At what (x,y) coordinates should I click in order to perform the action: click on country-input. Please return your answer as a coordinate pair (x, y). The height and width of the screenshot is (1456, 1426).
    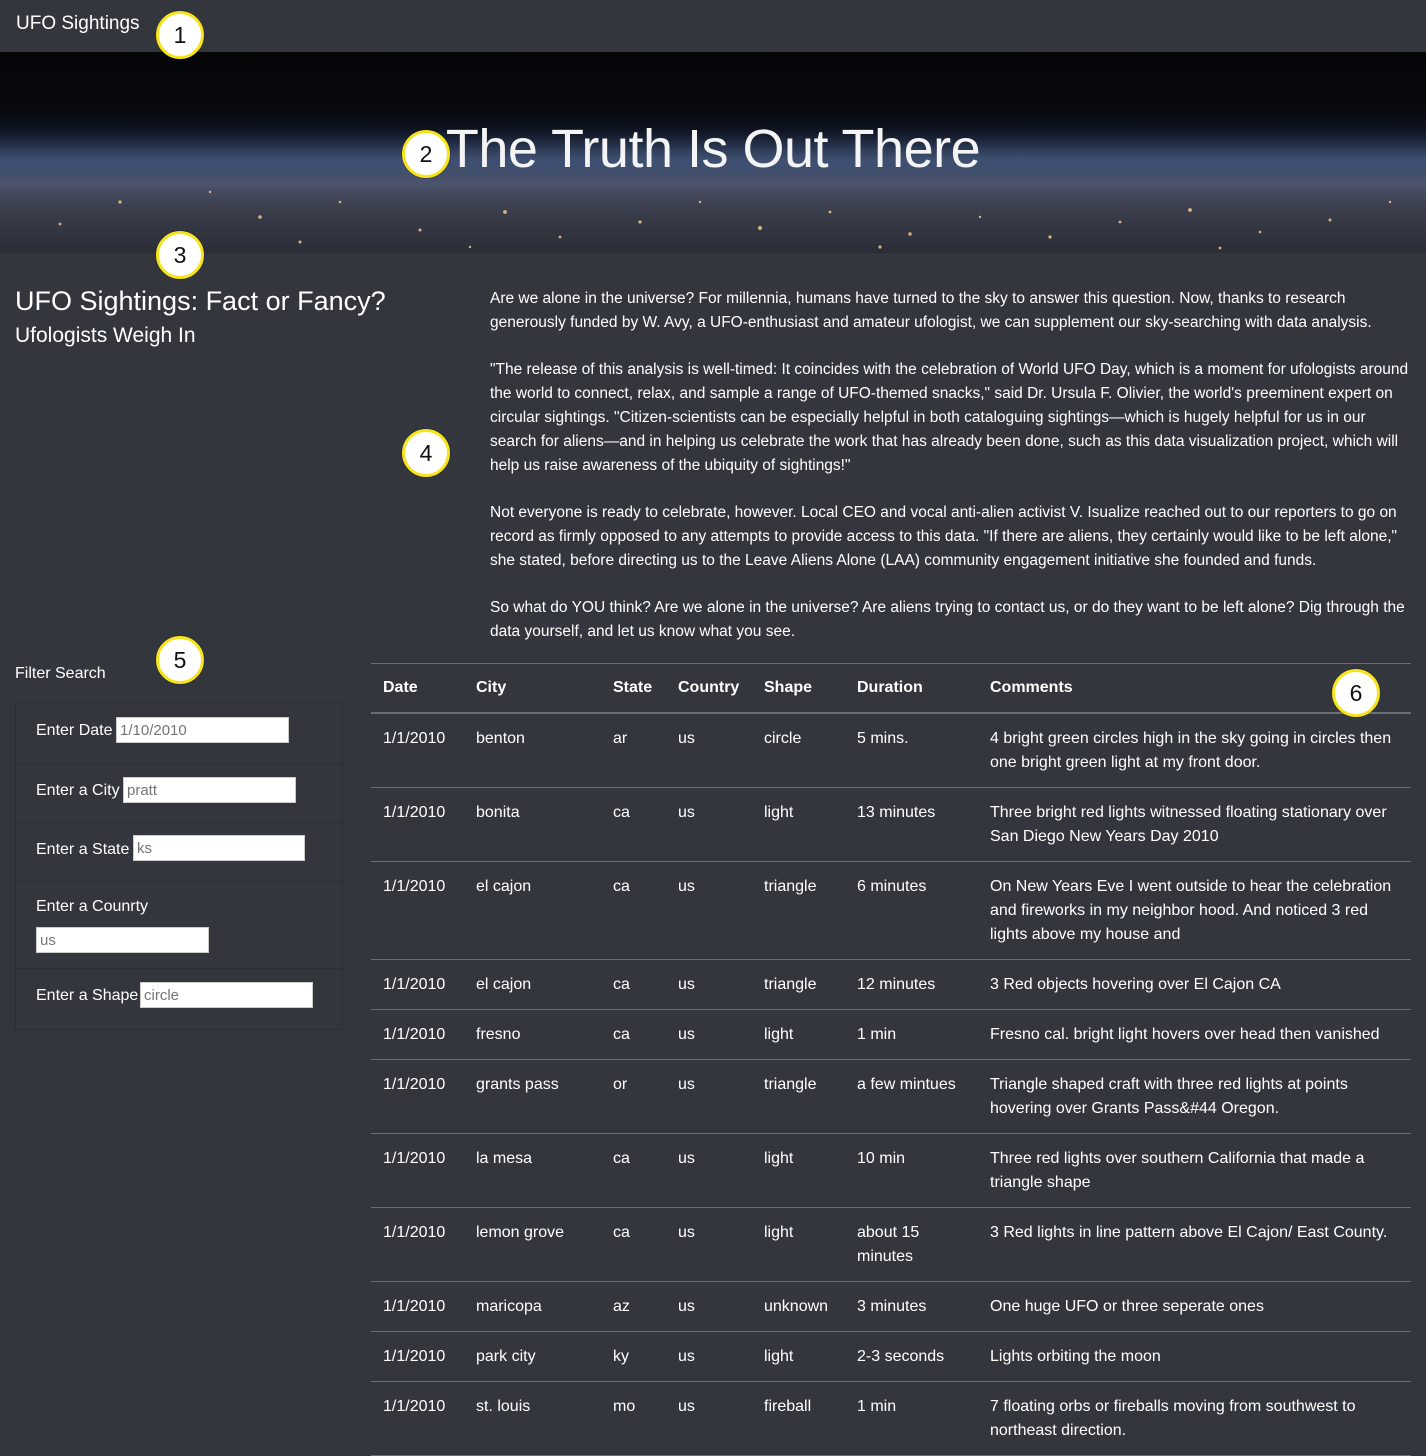
    Looking at the image, I should click on (122, 940).